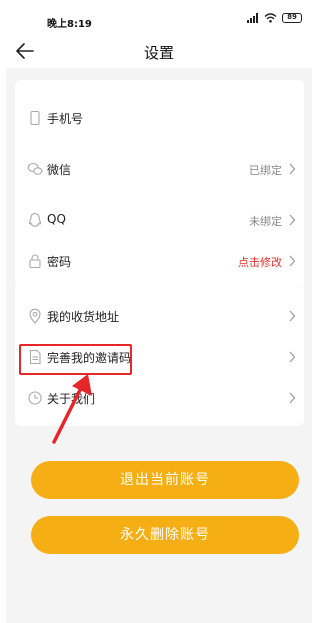 The width and height of the screenshot is (320, 623). I want to click on logout-button: 退出当前账号, so click(165, 480).